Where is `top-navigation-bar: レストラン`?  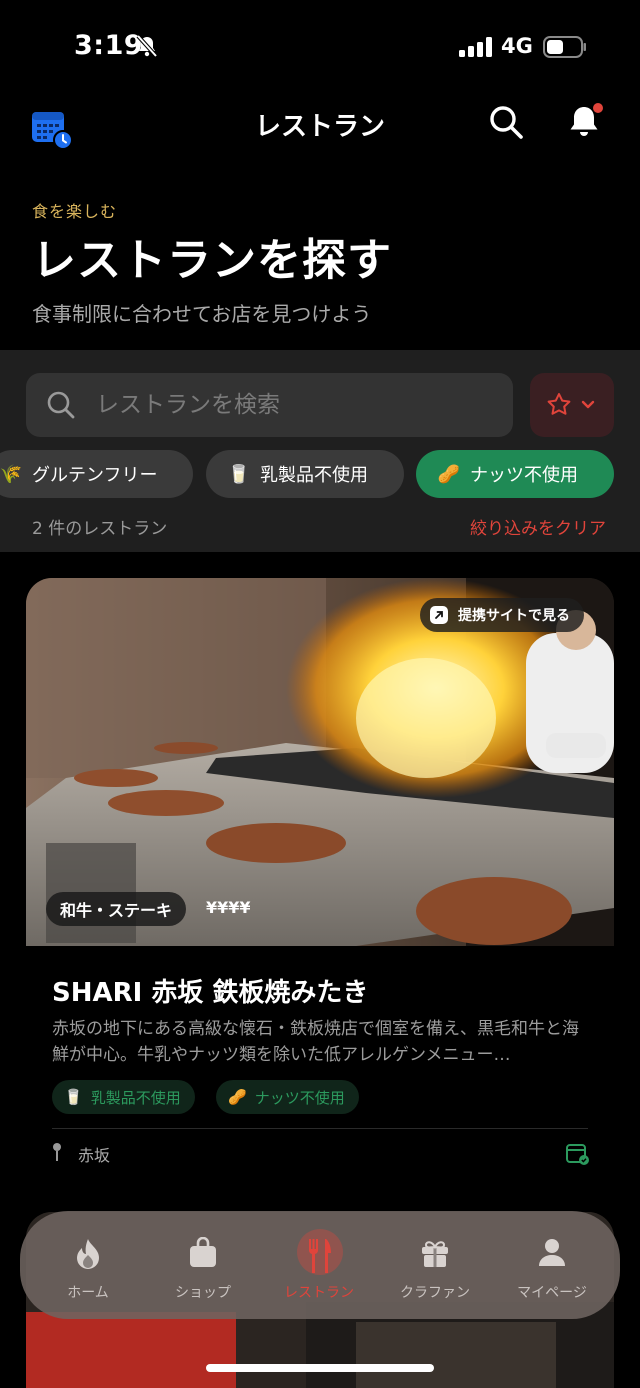
top-navigation-bar: レストラン is located at coordinates (320, 126).